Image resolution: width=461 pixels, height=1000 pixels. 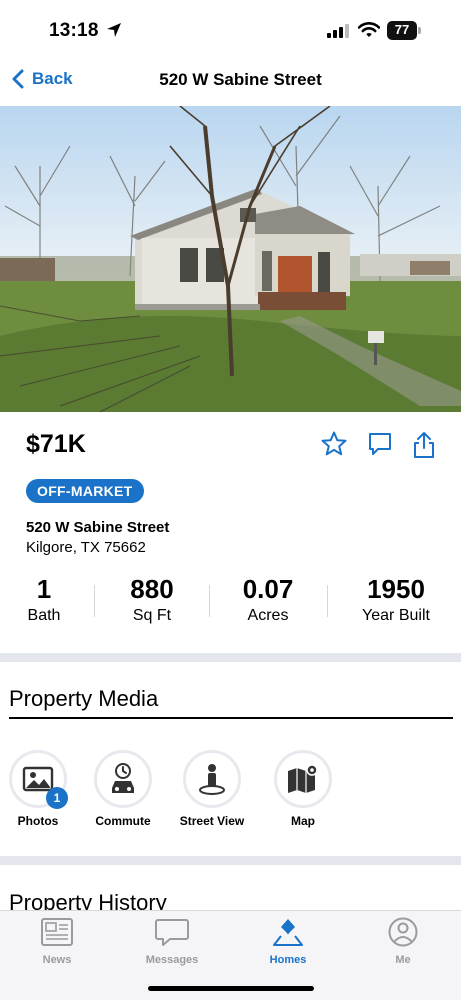 I want to click on commute-car-icon, so click(x=123, y=778).